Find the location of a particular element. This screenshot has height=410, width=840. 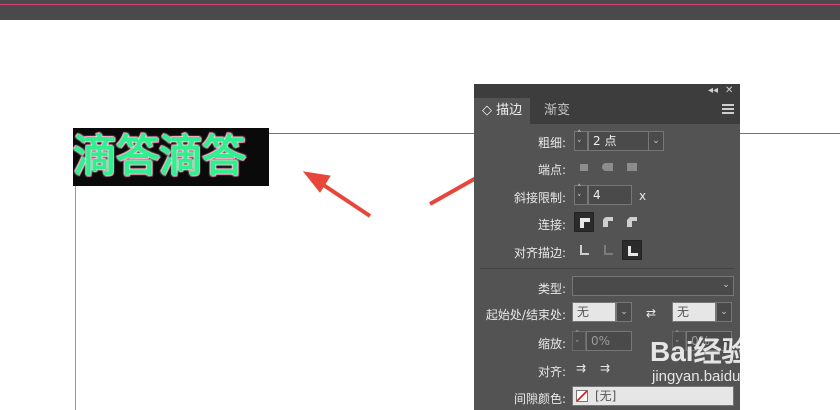

start-dropdown: ⌄ is located at coordinates (624, 312).